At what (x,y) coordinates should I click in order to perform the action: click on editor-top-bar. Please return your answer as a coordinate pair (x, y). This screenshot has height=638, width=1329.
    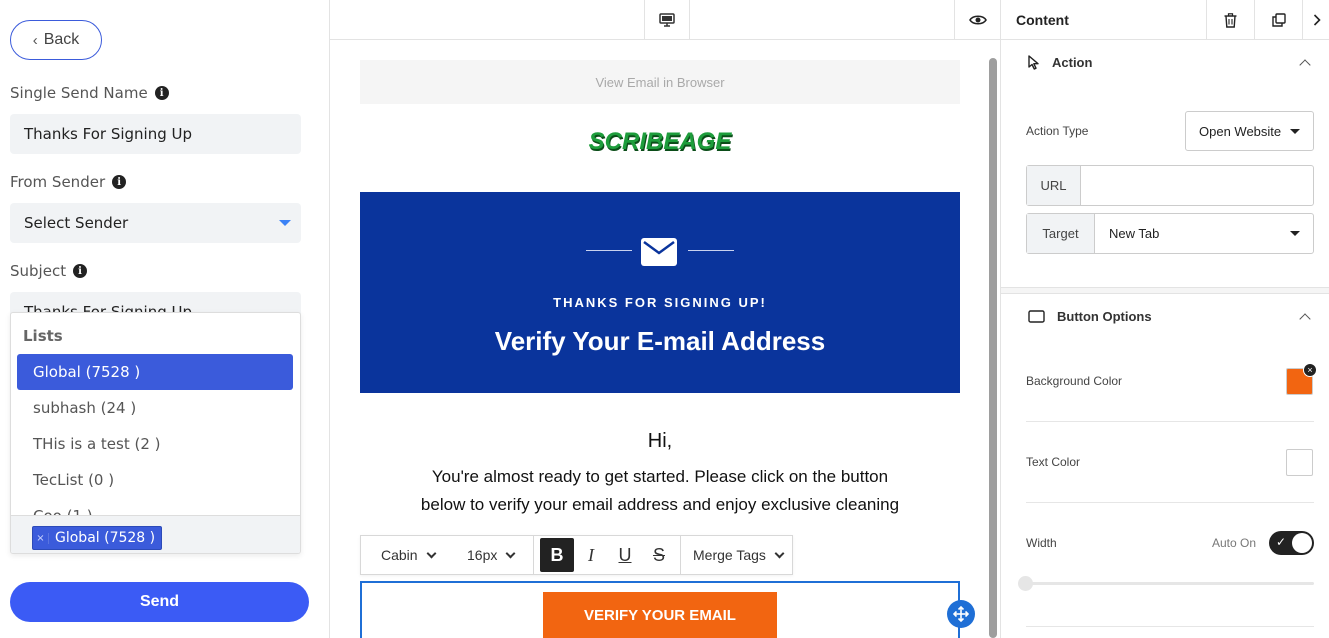
    Looking at the image, I should click on (665, 20).